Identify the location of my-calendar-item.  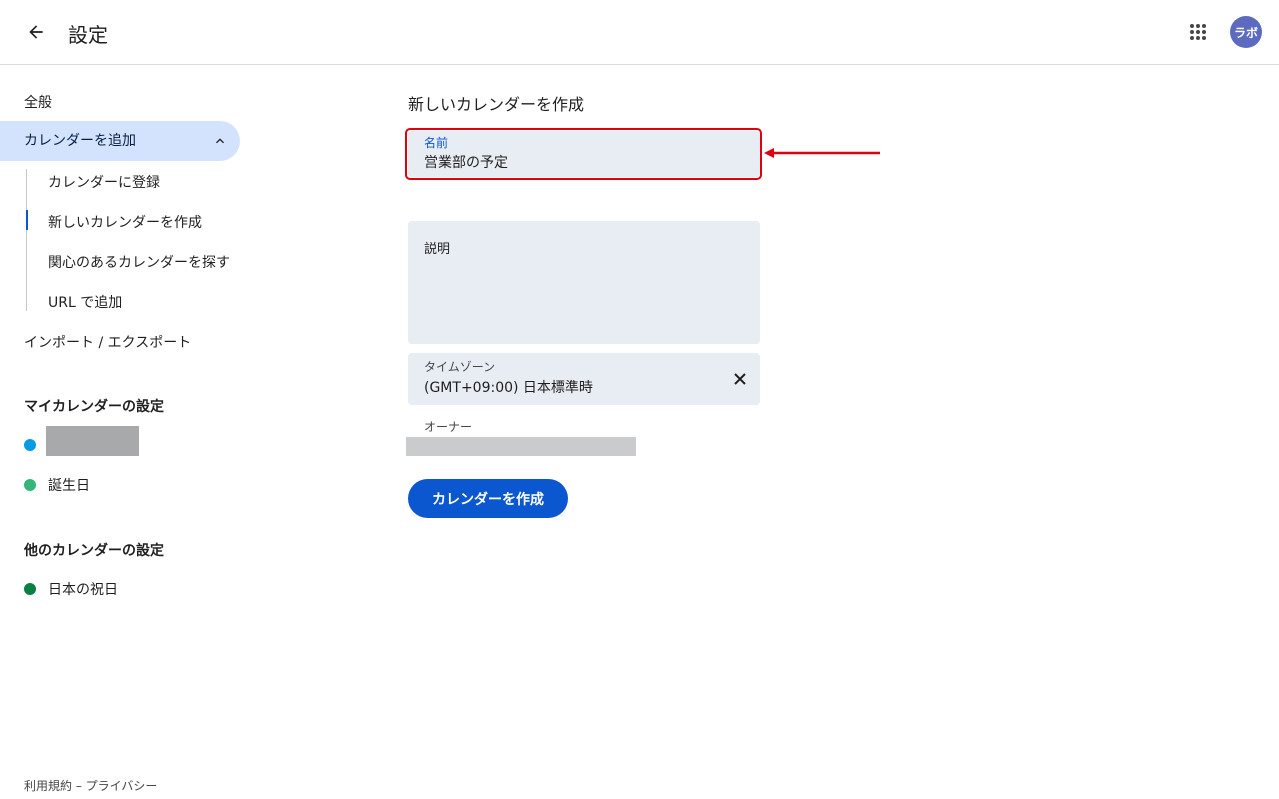
(36, 445).